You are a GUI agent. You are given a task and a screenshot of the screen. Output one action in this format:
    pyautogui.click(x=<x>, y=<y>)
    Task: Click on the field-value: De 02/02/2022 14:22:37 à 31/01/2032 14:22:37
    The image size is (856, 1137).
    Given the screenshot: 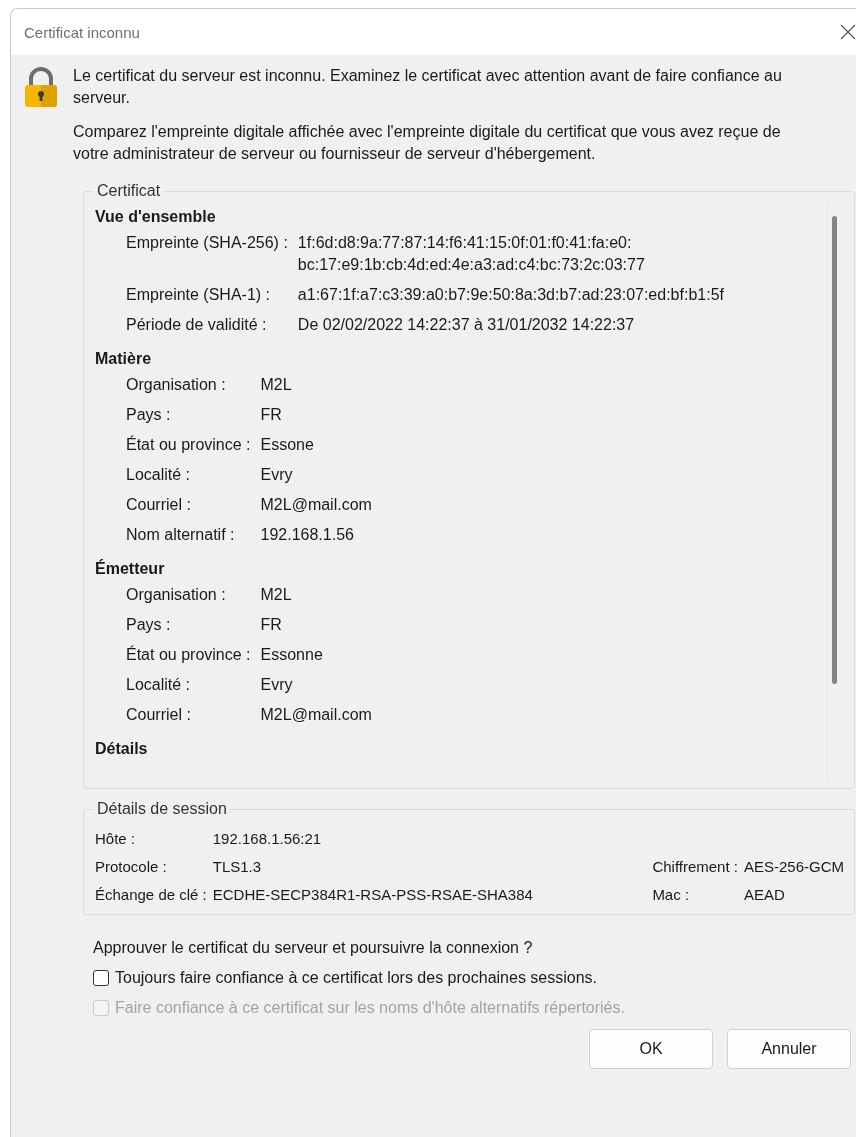 What is the action you would take?
    pyautogui.click(x=466, y=325)
    